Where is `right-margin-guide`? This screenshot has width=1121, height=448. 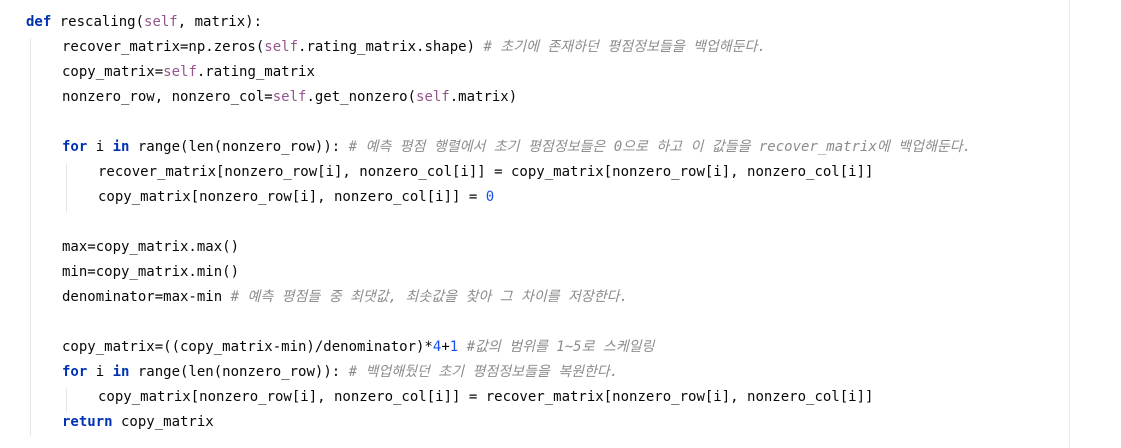
right-margin-guide is located at coordinates (1069, 224).